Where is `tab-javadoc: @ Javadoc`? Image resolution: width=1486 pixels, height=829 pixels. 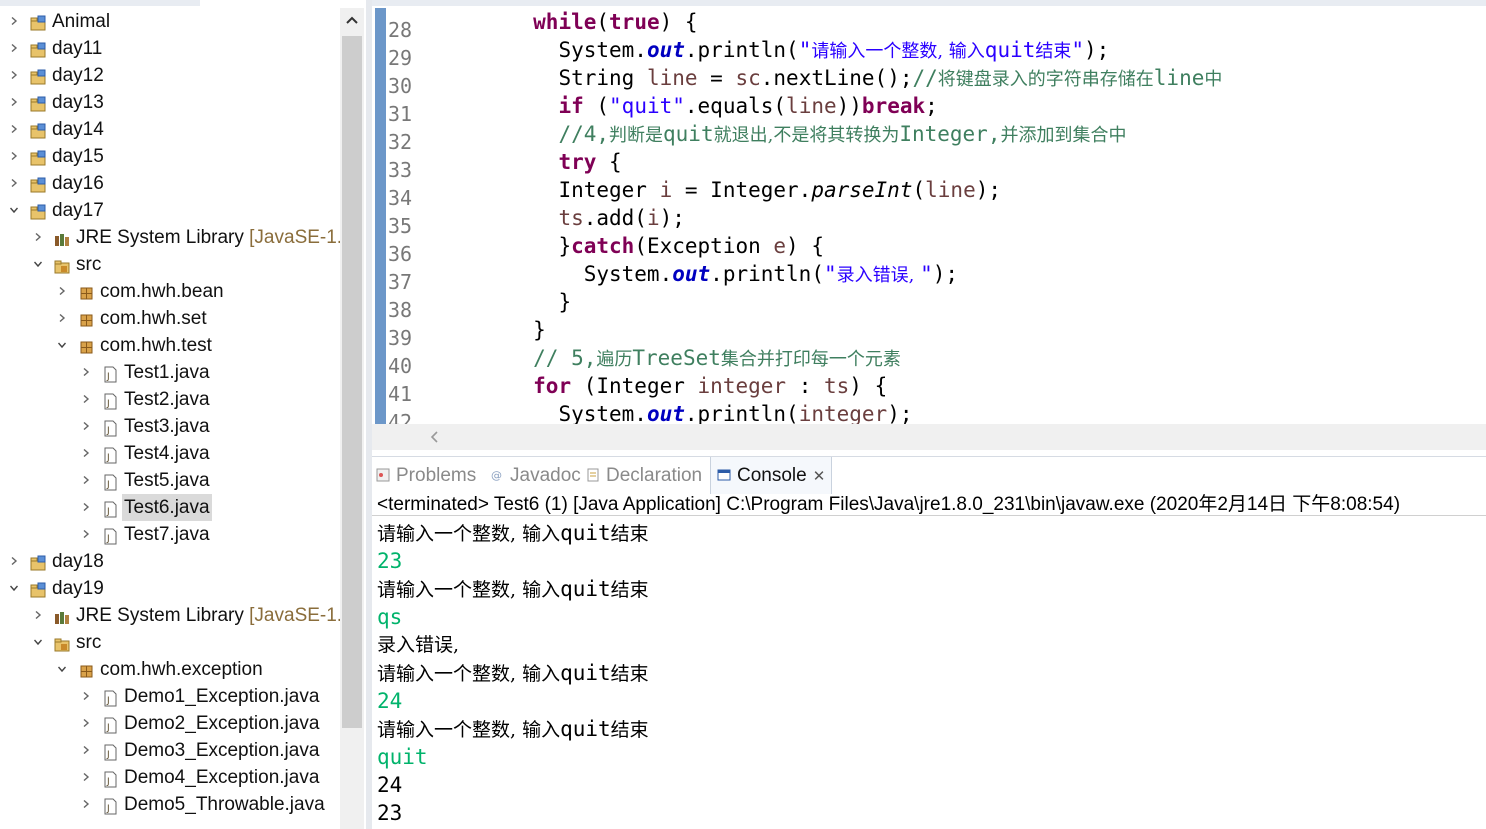
tab-javadoc: @ Javadoc is located at coordinates (535, 476).